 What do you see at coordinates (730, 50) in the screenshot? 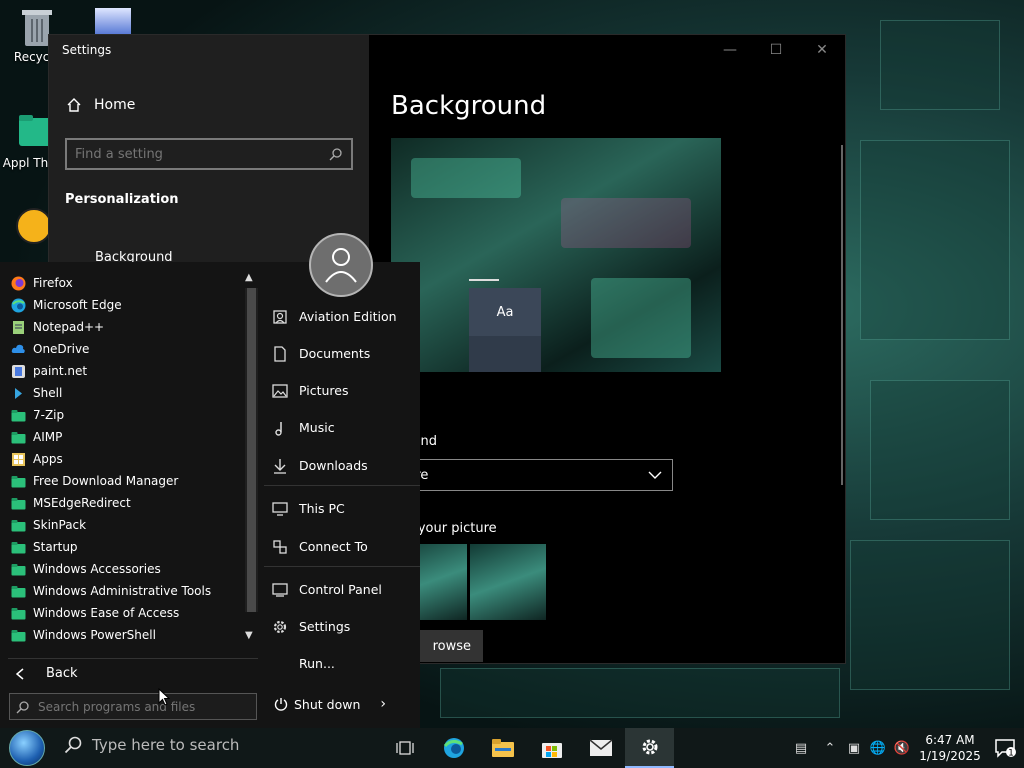
I see `minimize-icon: —` at bounding box center [730, 50].